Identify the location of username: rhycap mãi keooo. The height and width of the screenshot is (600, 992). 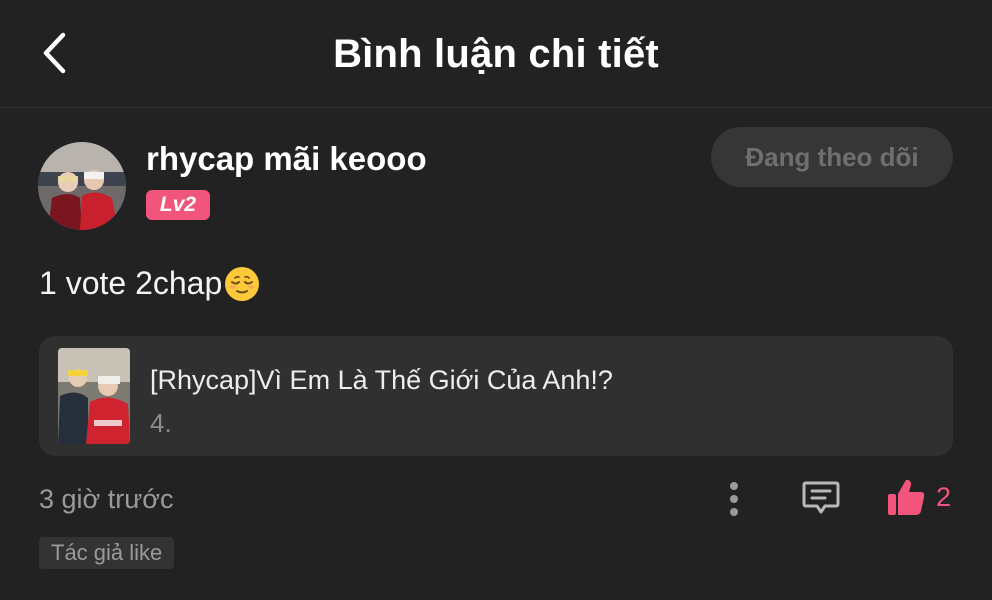
(286, 159).